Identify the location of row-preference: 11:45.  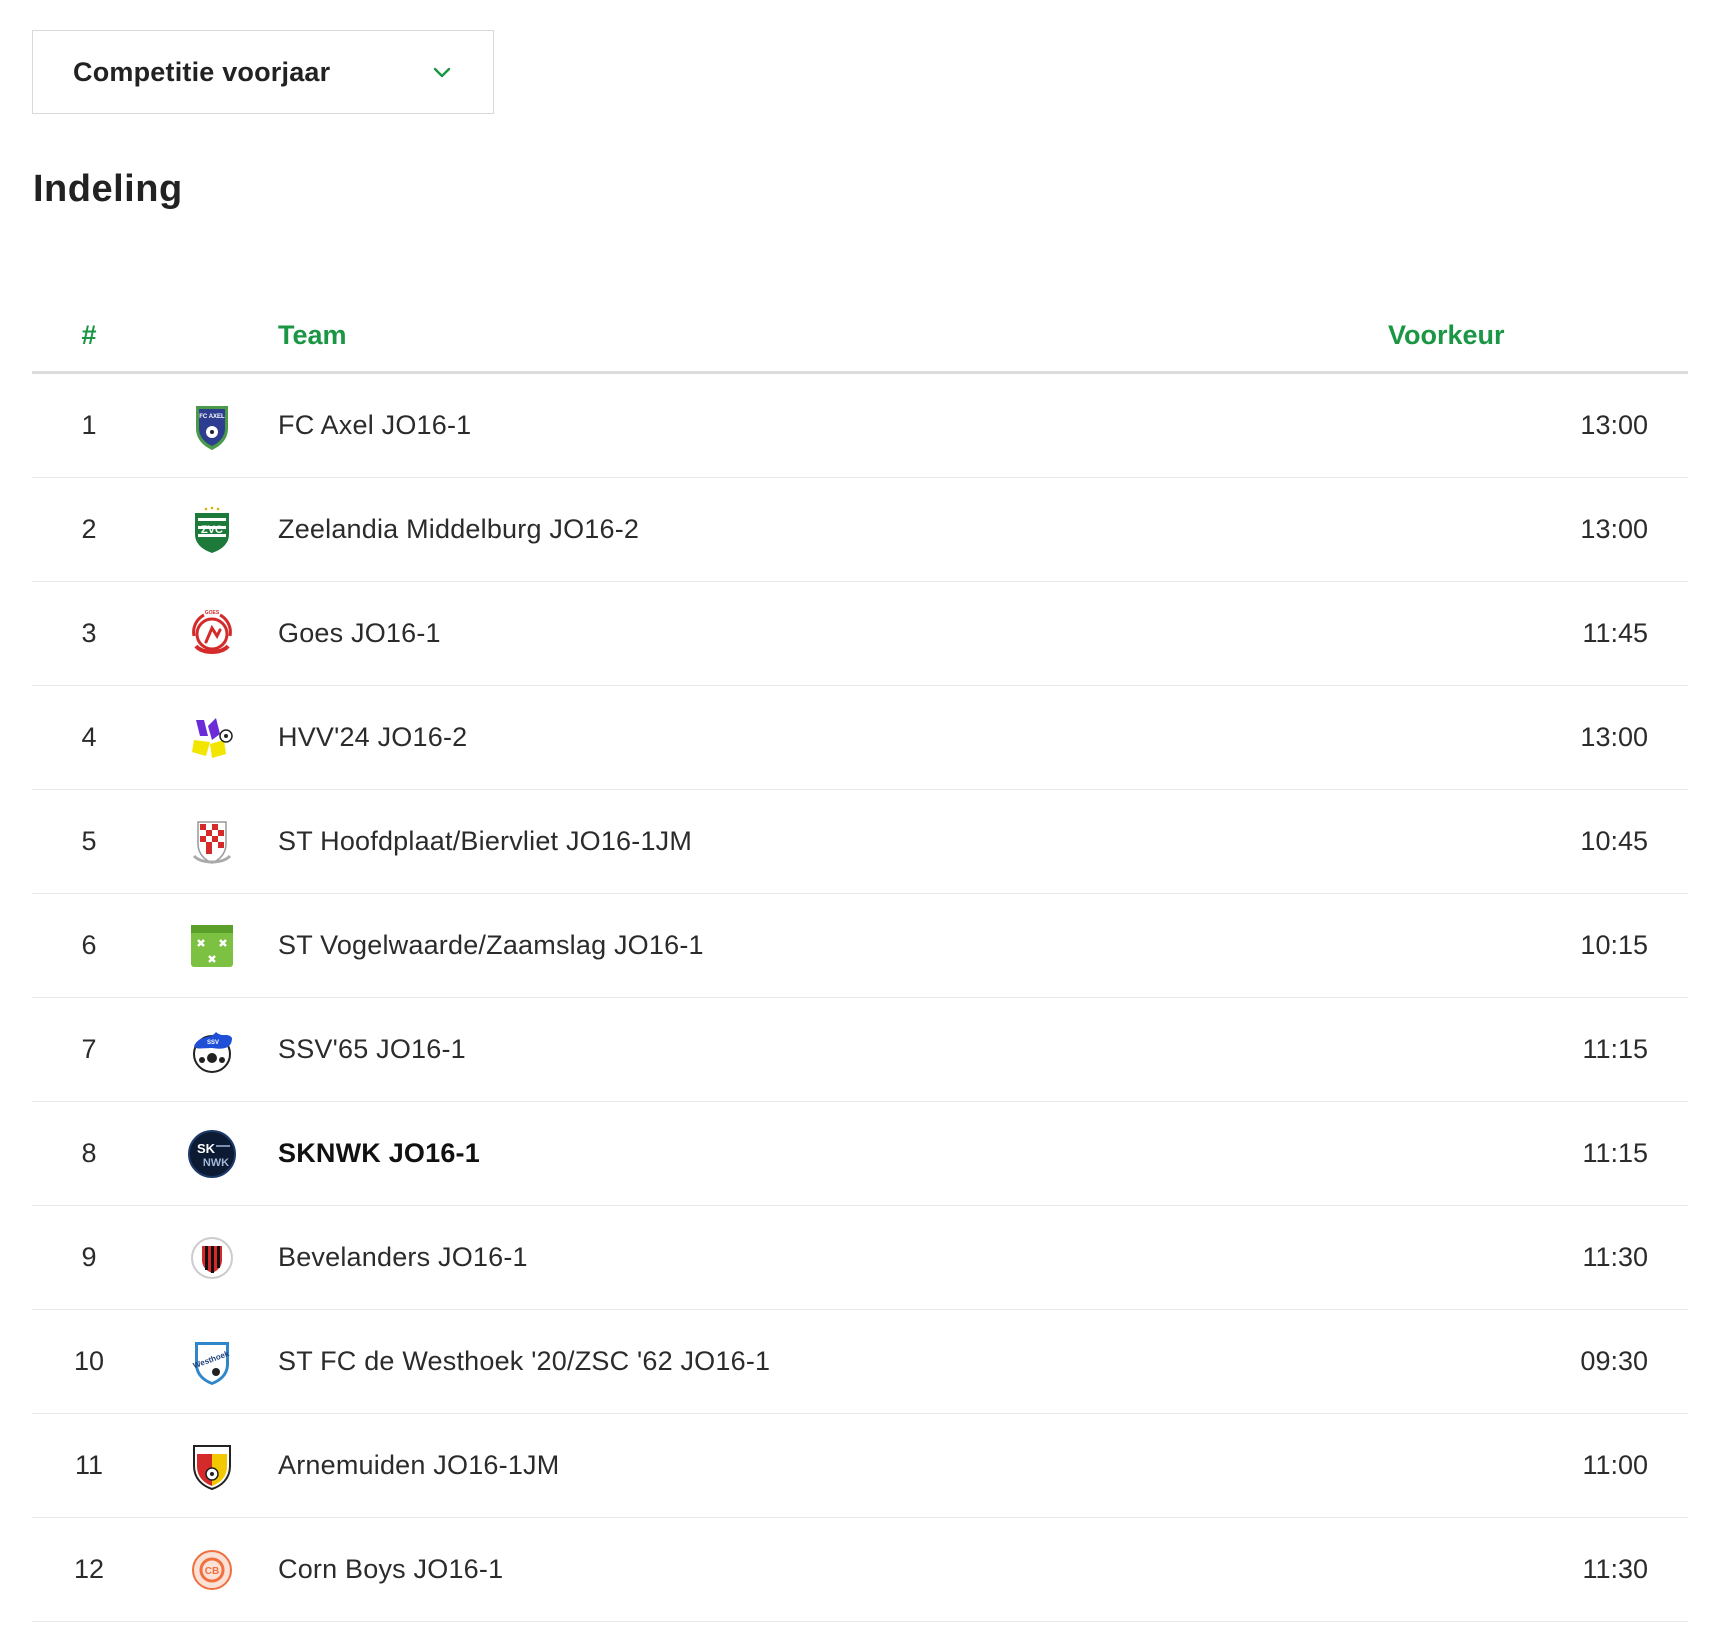
(1615, 633).